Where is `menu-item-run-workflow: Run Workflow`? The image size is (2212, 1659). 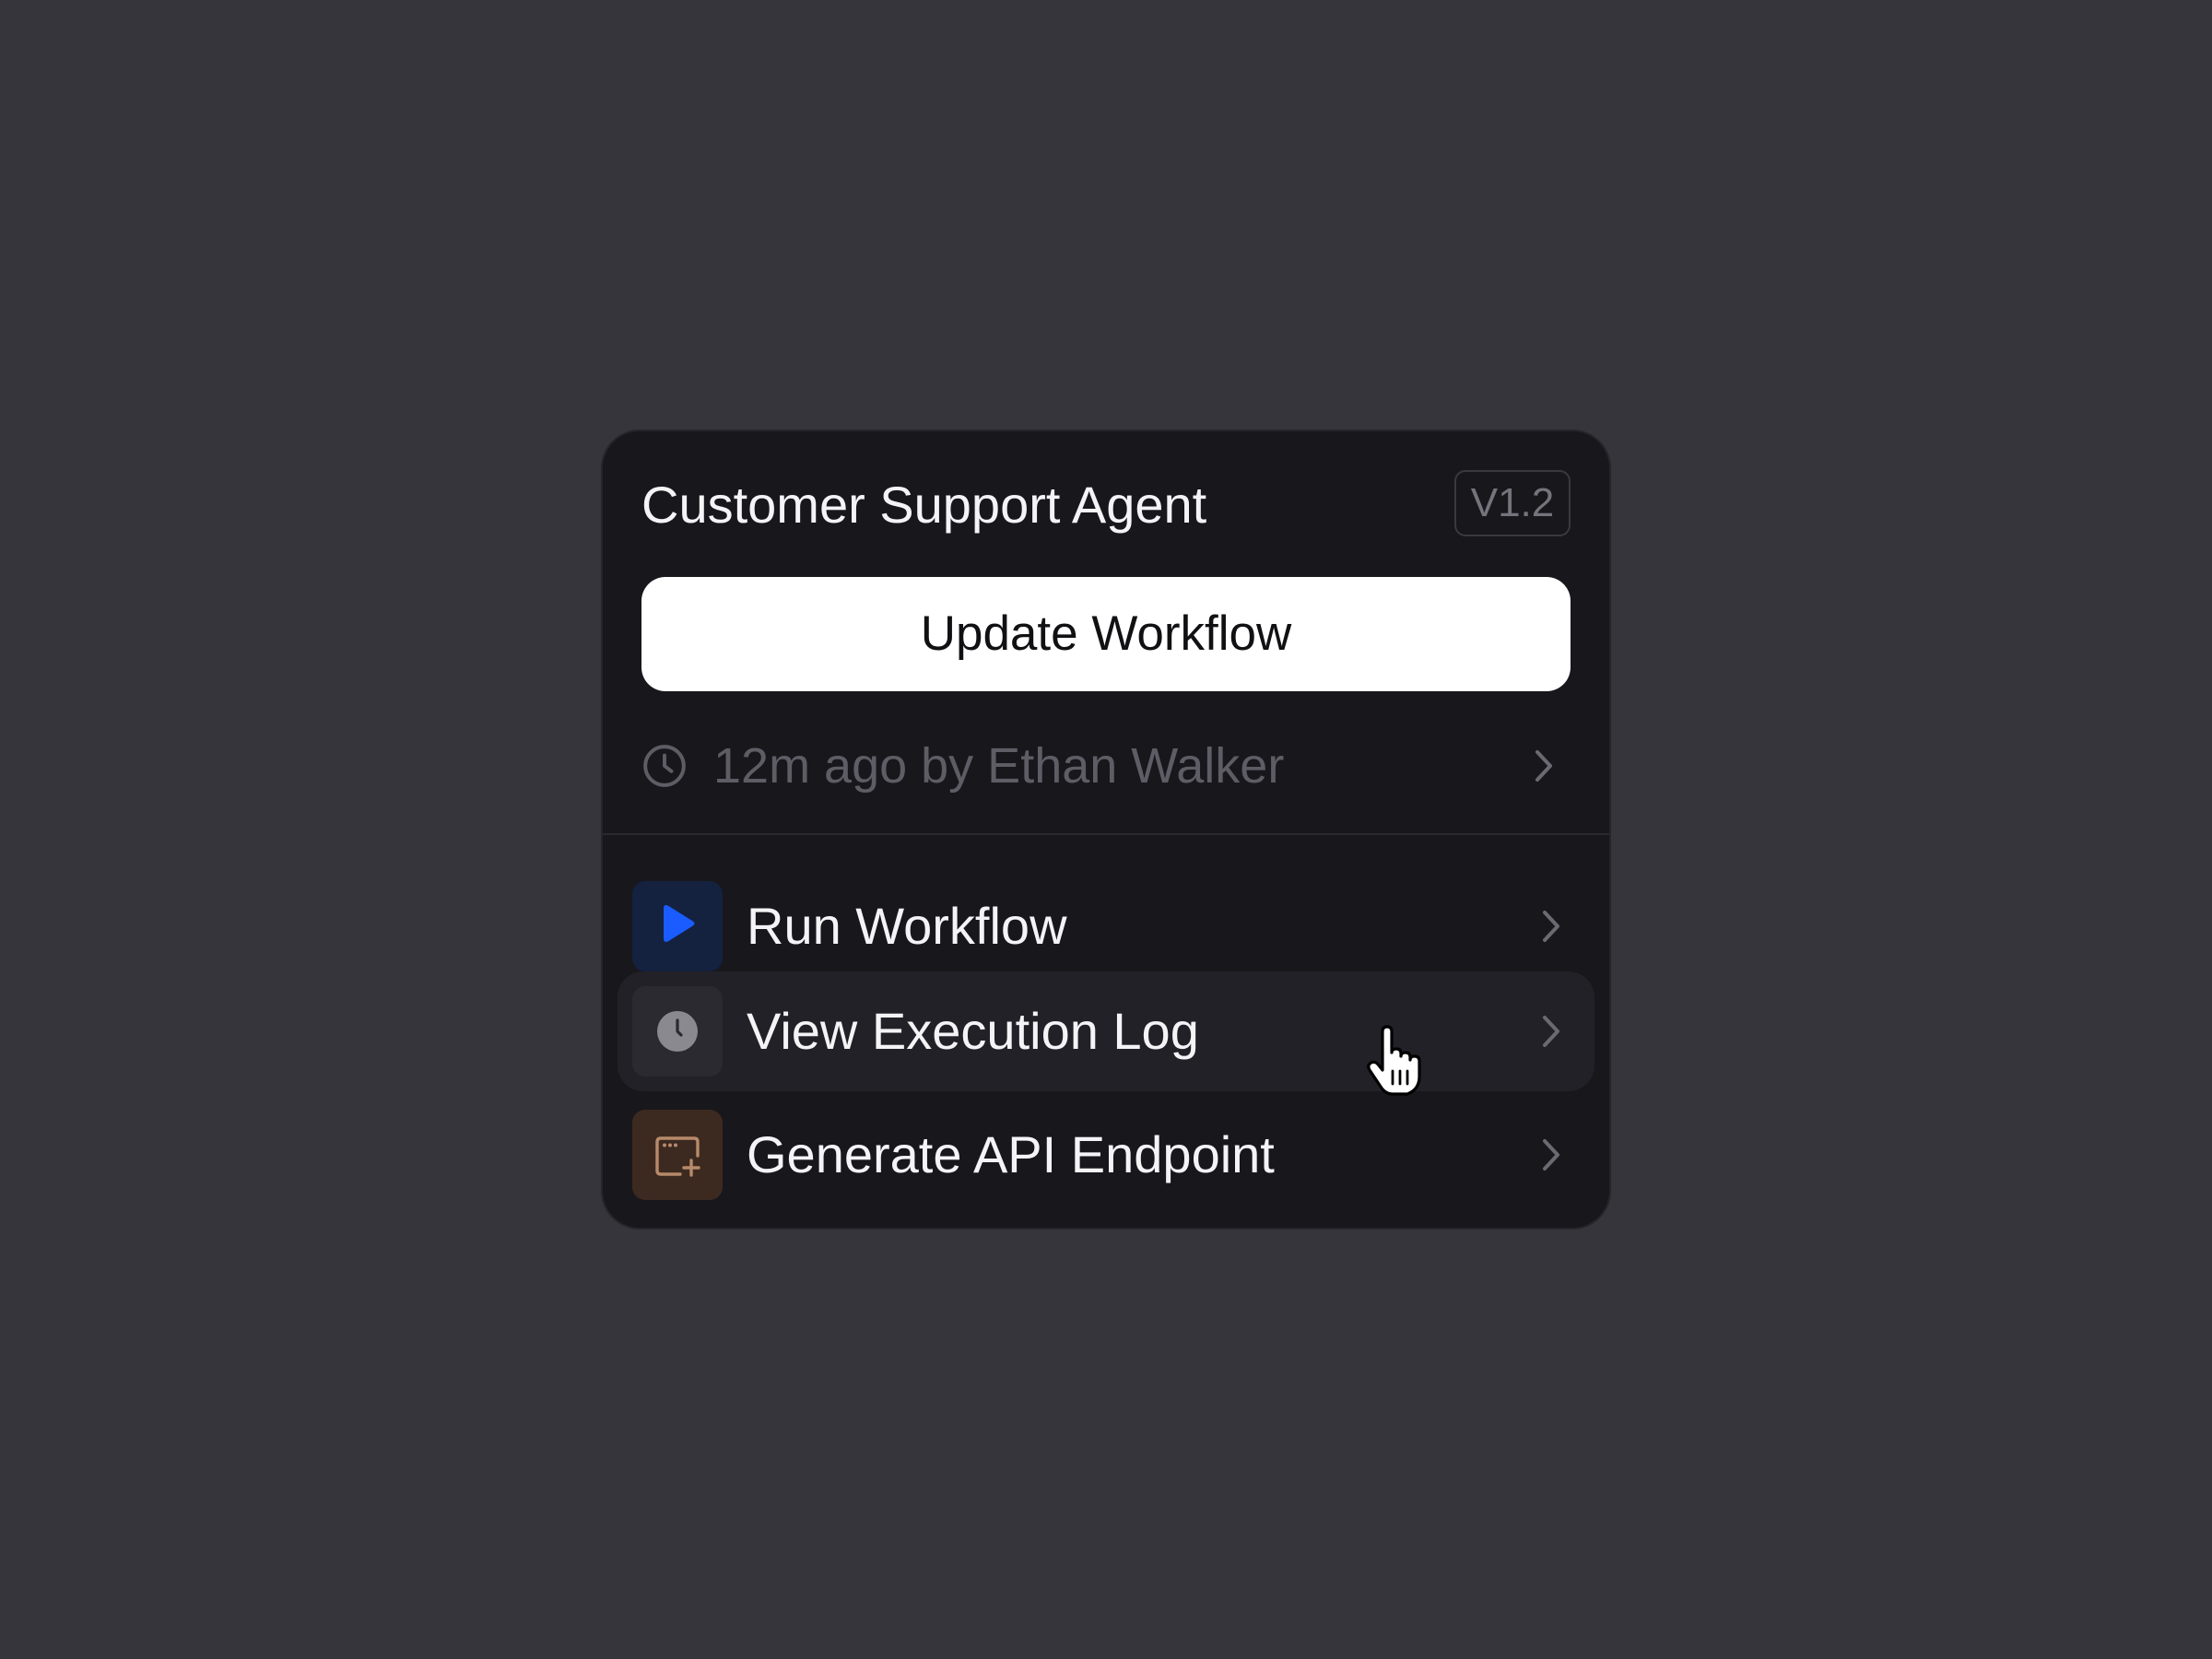 menu-item-run-workflow: Run Workflow is located at coordinates (1106, 926).